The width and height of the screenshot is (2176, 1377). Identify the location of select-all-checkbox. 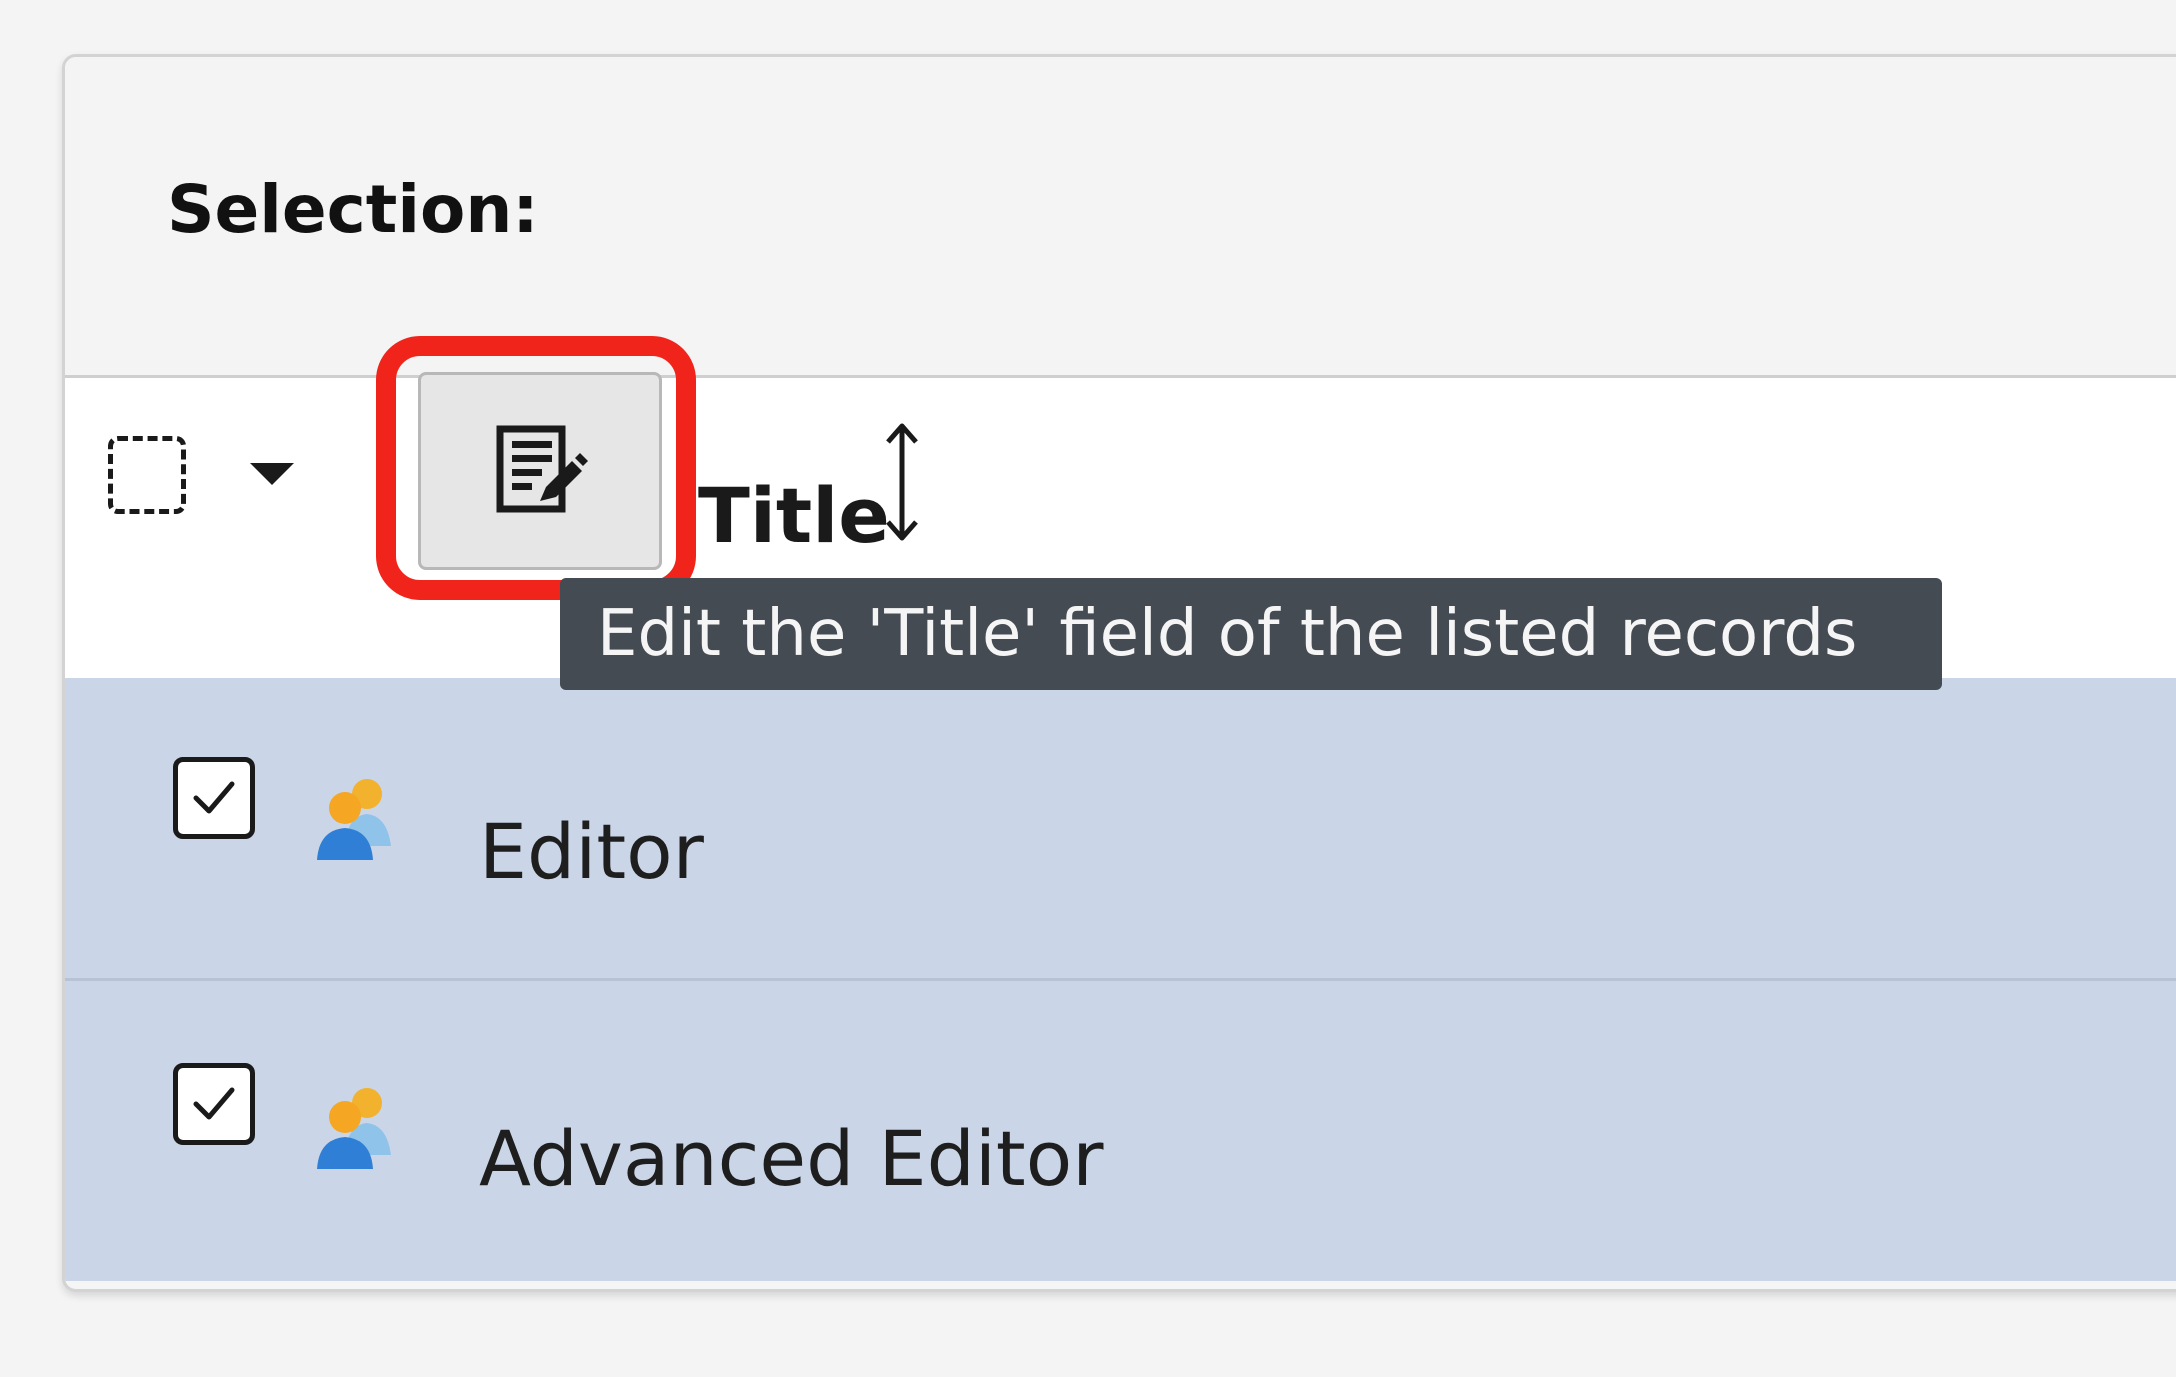
(147, 475).